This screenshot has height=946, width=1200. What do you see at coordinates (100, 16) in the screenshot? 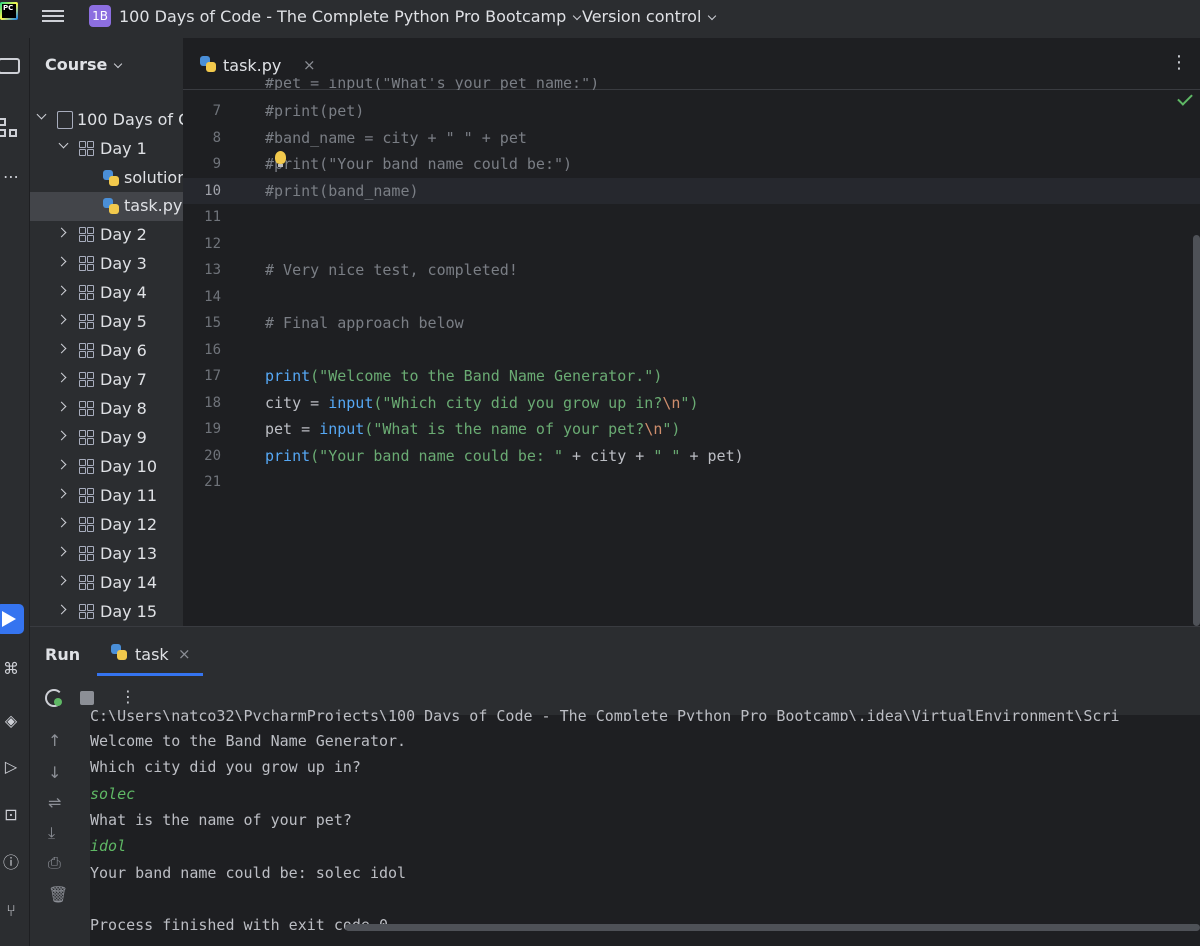
I see `project-badge: 1B` at bounding box center [100, 16].